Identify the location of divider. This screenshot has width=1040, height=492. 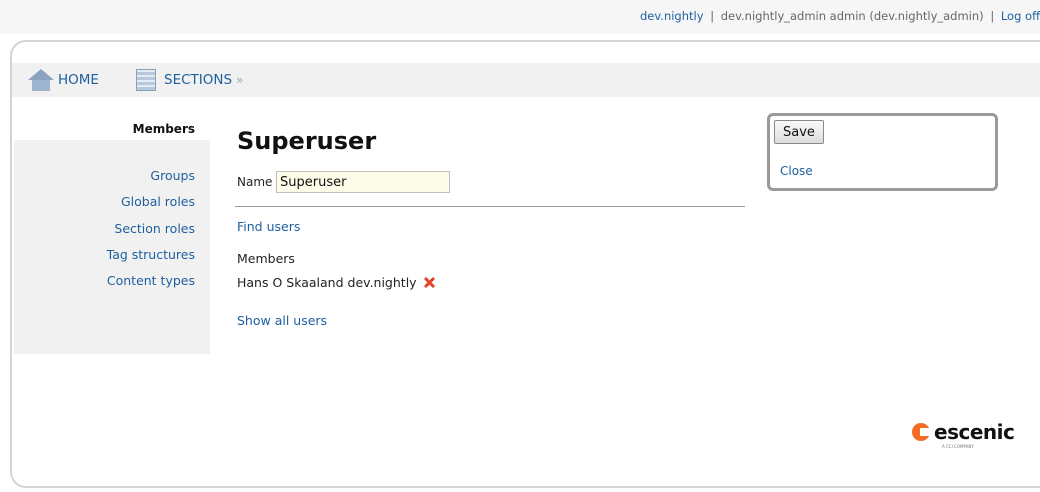
(490, 206).